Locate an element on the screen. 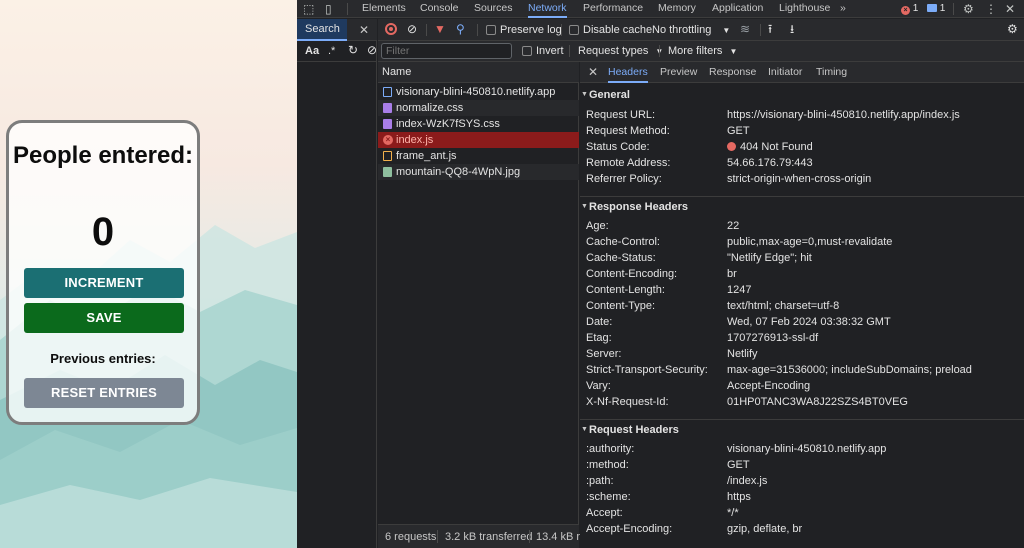 This screenshot has height=548, width=1024. record-icon is located at coordinates (391, 29).